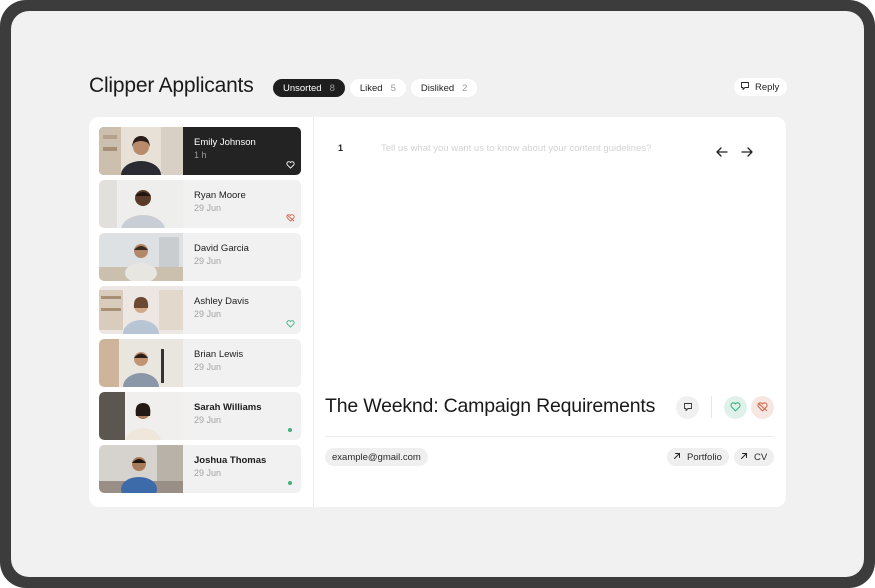 Image resolution: width=875 pixels, height=588 pixels. What do you see at coordinates (171, 85) in the screenshot?
I see `page-title: Clipper Applicants` at bounding box center [171, 85].